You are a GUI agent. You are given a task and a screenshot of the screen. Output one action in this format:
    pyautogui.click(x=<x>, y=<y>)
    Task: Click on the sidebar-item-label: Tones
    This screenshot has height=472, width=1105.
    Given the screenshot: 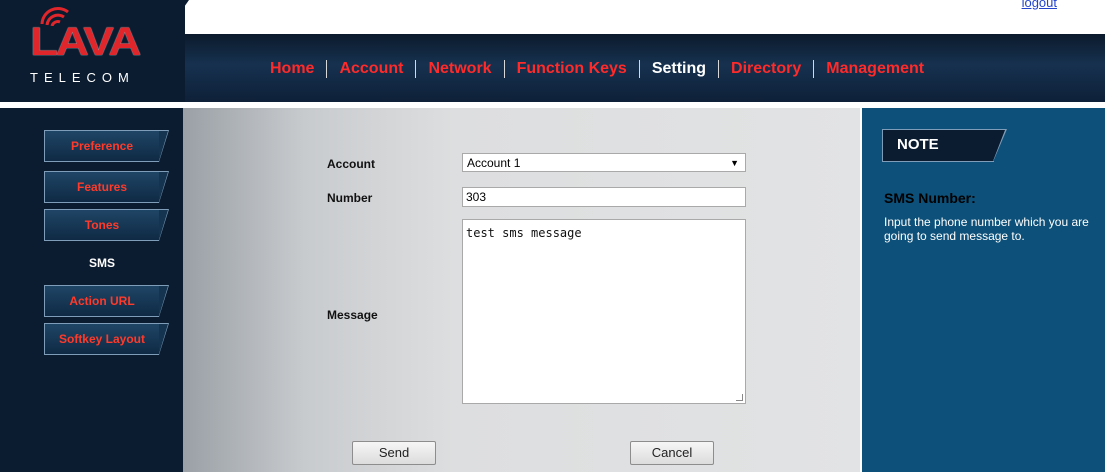 What is the action you would take?
    pyautogui.click(x=102, y=225)
    